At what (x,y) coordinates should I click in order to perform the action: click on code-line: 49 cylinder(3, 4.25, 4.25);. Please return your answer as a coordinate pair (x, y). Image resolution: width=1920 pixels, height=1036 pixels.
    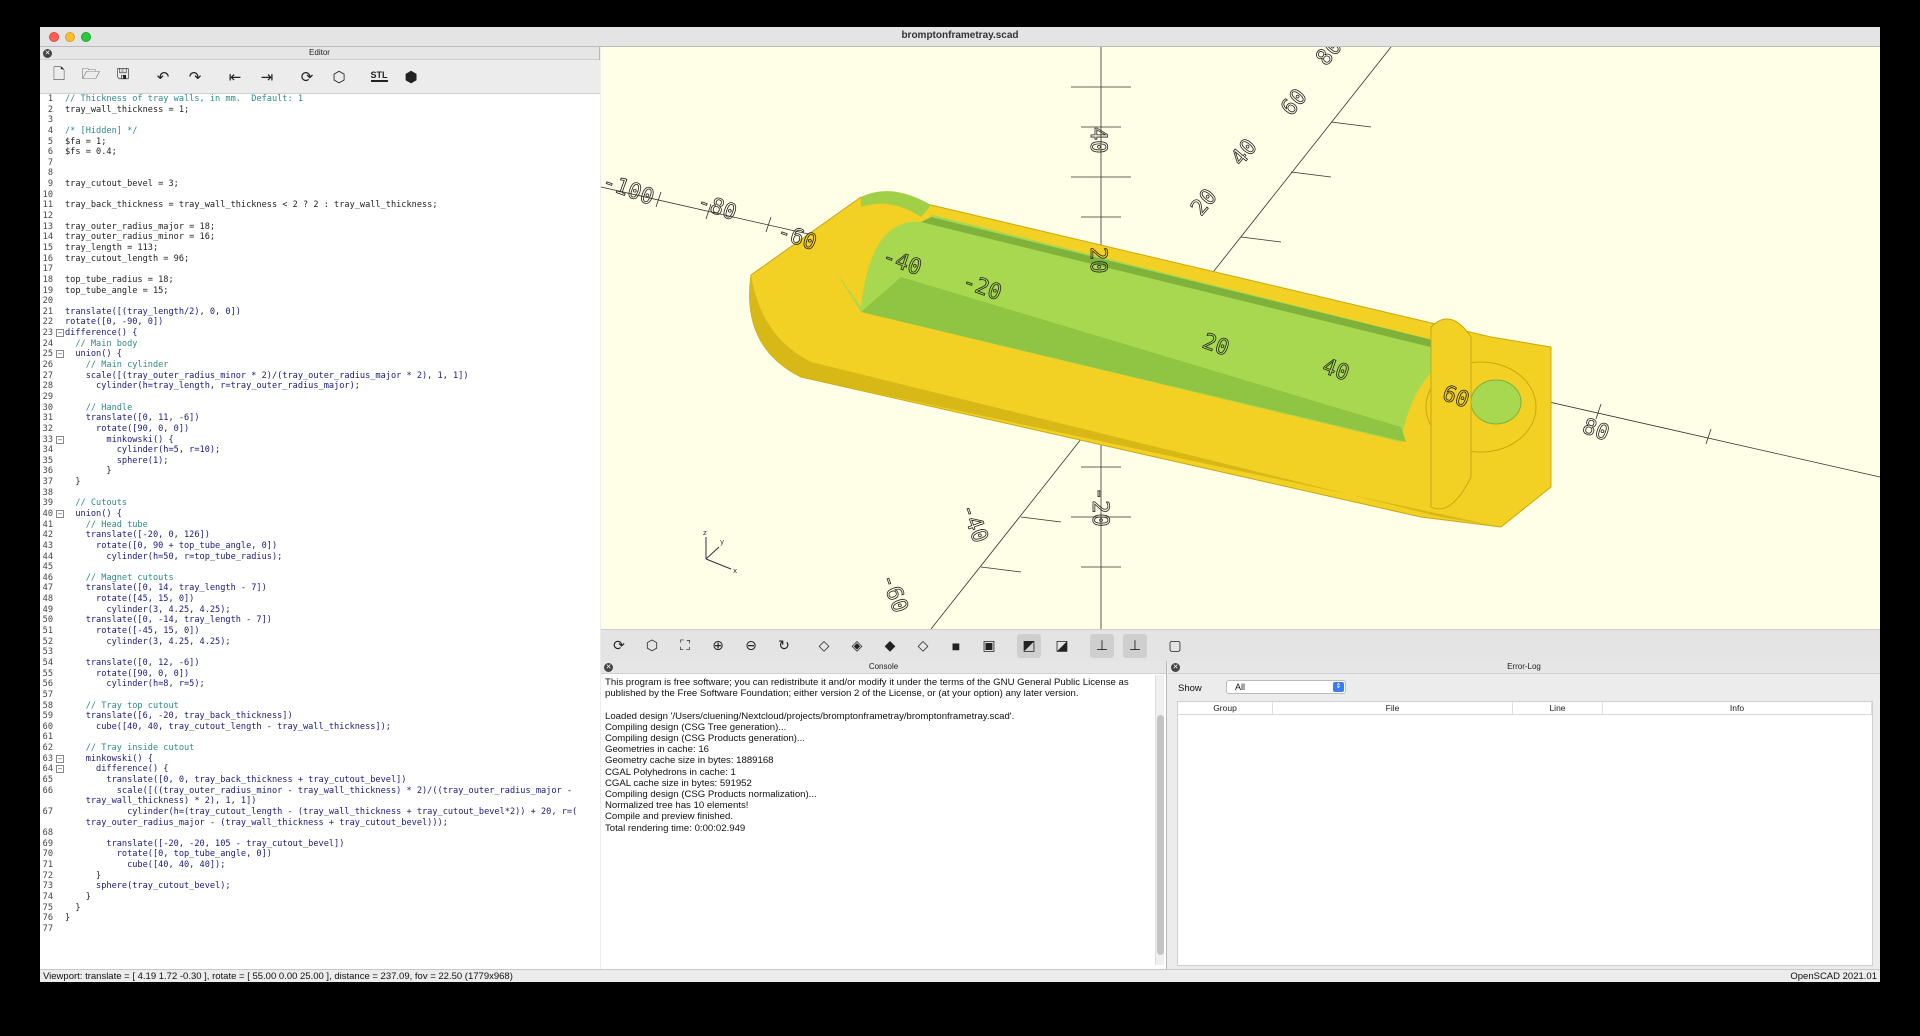
    Looking at the image, I should click on (320, 610).